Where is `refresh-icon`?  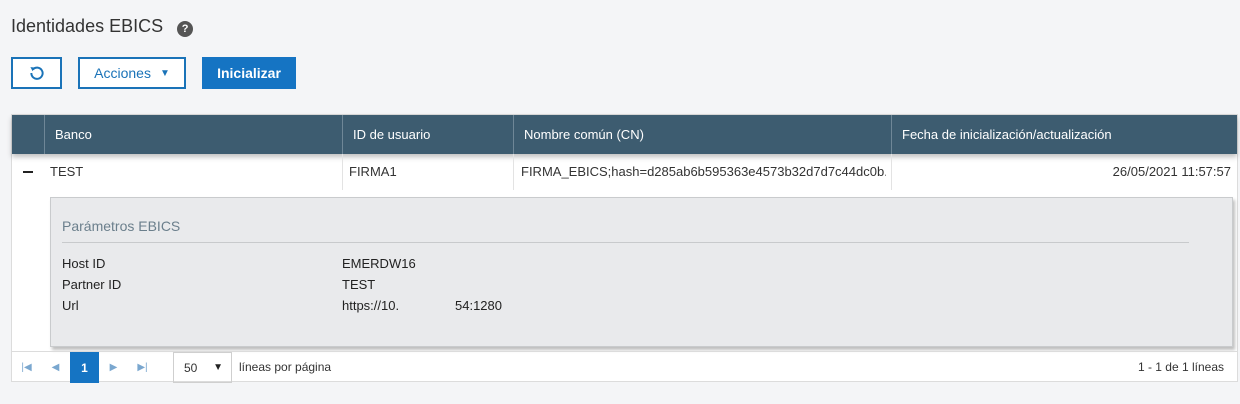 refresh-icon is located at coordinates (36, 73).